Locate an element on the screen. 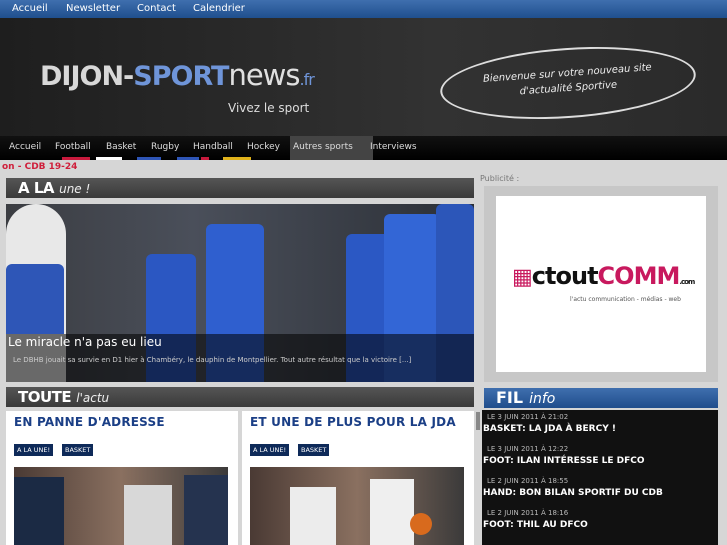  basketball-shape is located at coordinates (421, 524).